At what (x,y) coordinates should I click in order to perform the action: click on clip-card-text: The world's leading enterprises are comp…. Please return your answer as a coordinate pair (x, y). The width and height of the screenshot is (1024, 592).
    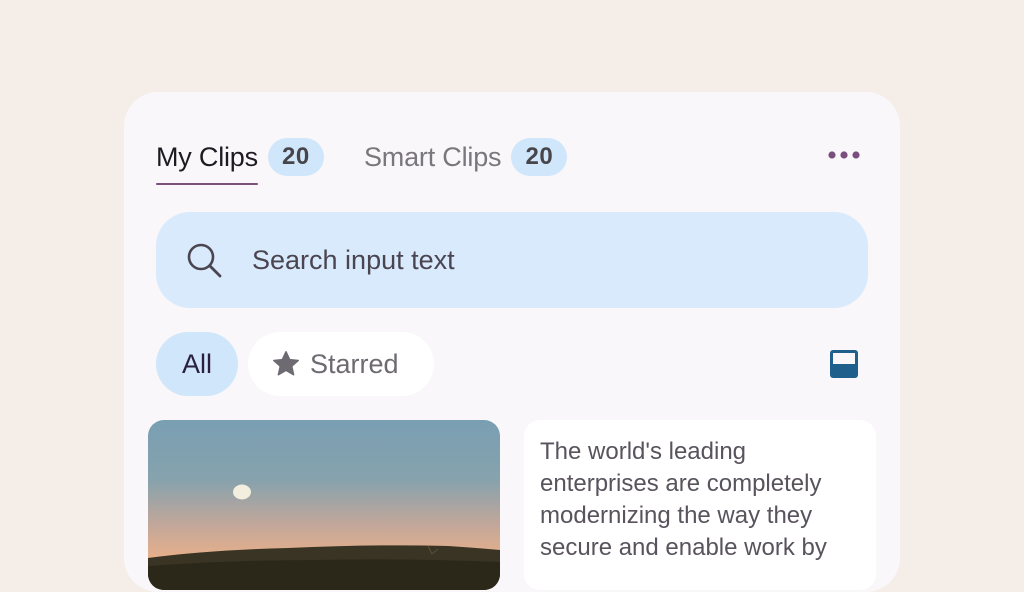
    Looking at the image, I should click on (700, 505).